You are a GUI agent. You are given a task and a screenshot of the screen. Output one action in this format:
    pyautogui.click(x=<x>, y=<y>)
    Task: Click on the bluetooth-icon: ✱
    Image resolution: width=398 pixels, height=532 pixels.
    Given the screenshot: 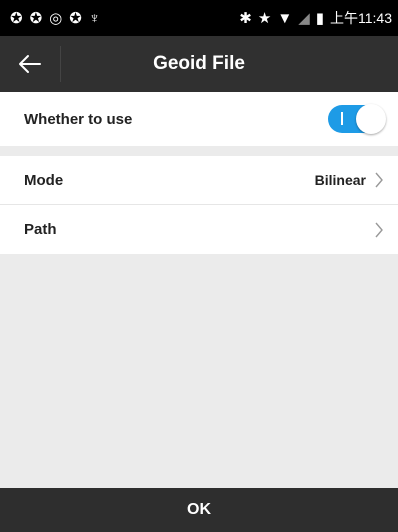 What is the action you would take?
    pyautogui.click(x=245, y=18)
    